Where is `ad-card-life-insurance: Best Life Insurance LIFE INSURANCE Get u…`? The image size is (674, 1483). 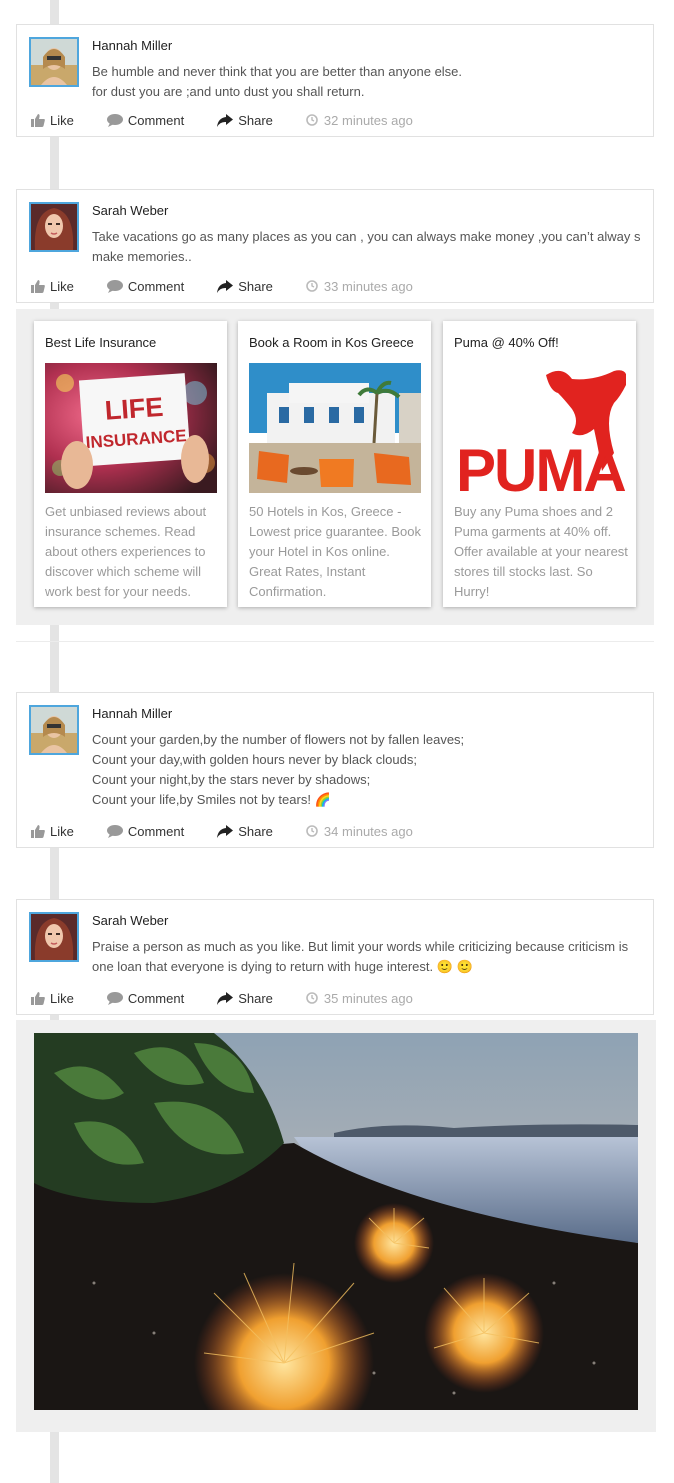 ad-card-life-insurance: Best Life Insurance LIFE INSURANCE Get u… is located at coordinates (130, 464).